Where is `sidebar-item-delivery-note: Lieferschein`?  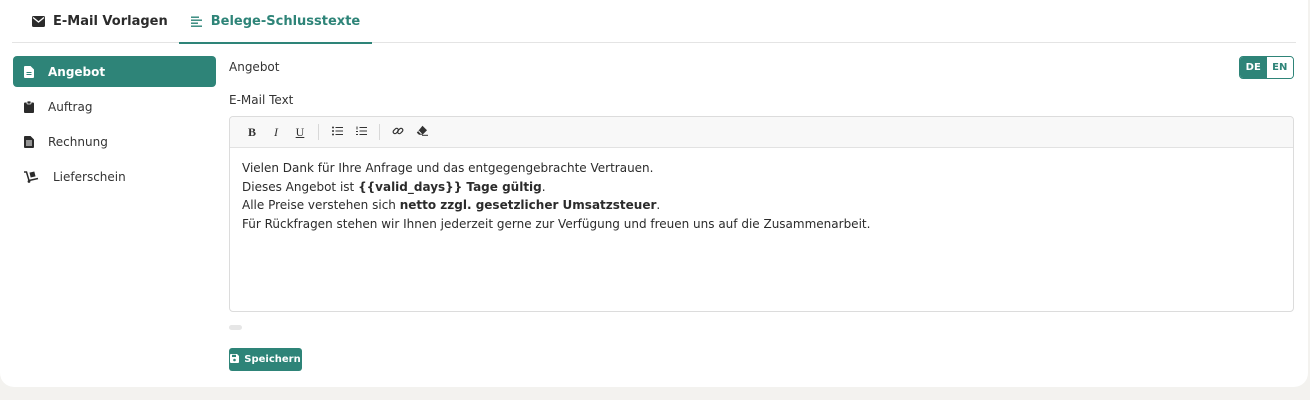
sidebar-item-delivery-note: Lieferschein is located at coordinates (114, 176).